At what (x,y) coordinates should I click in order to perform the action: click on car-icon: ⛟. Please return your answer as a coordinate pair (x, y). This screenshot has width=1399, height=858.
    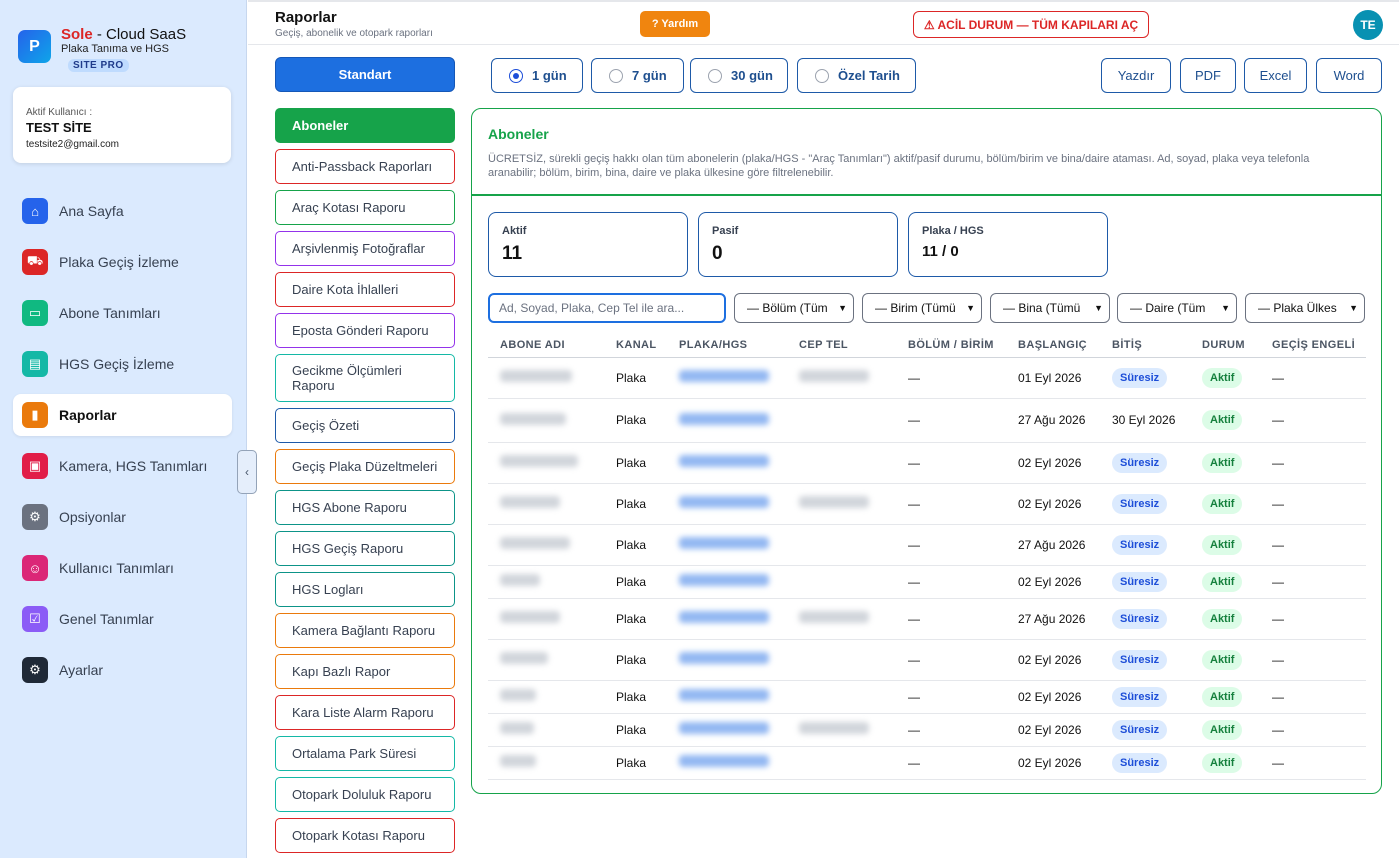
    Looking at the image, I should click on (35, 262).